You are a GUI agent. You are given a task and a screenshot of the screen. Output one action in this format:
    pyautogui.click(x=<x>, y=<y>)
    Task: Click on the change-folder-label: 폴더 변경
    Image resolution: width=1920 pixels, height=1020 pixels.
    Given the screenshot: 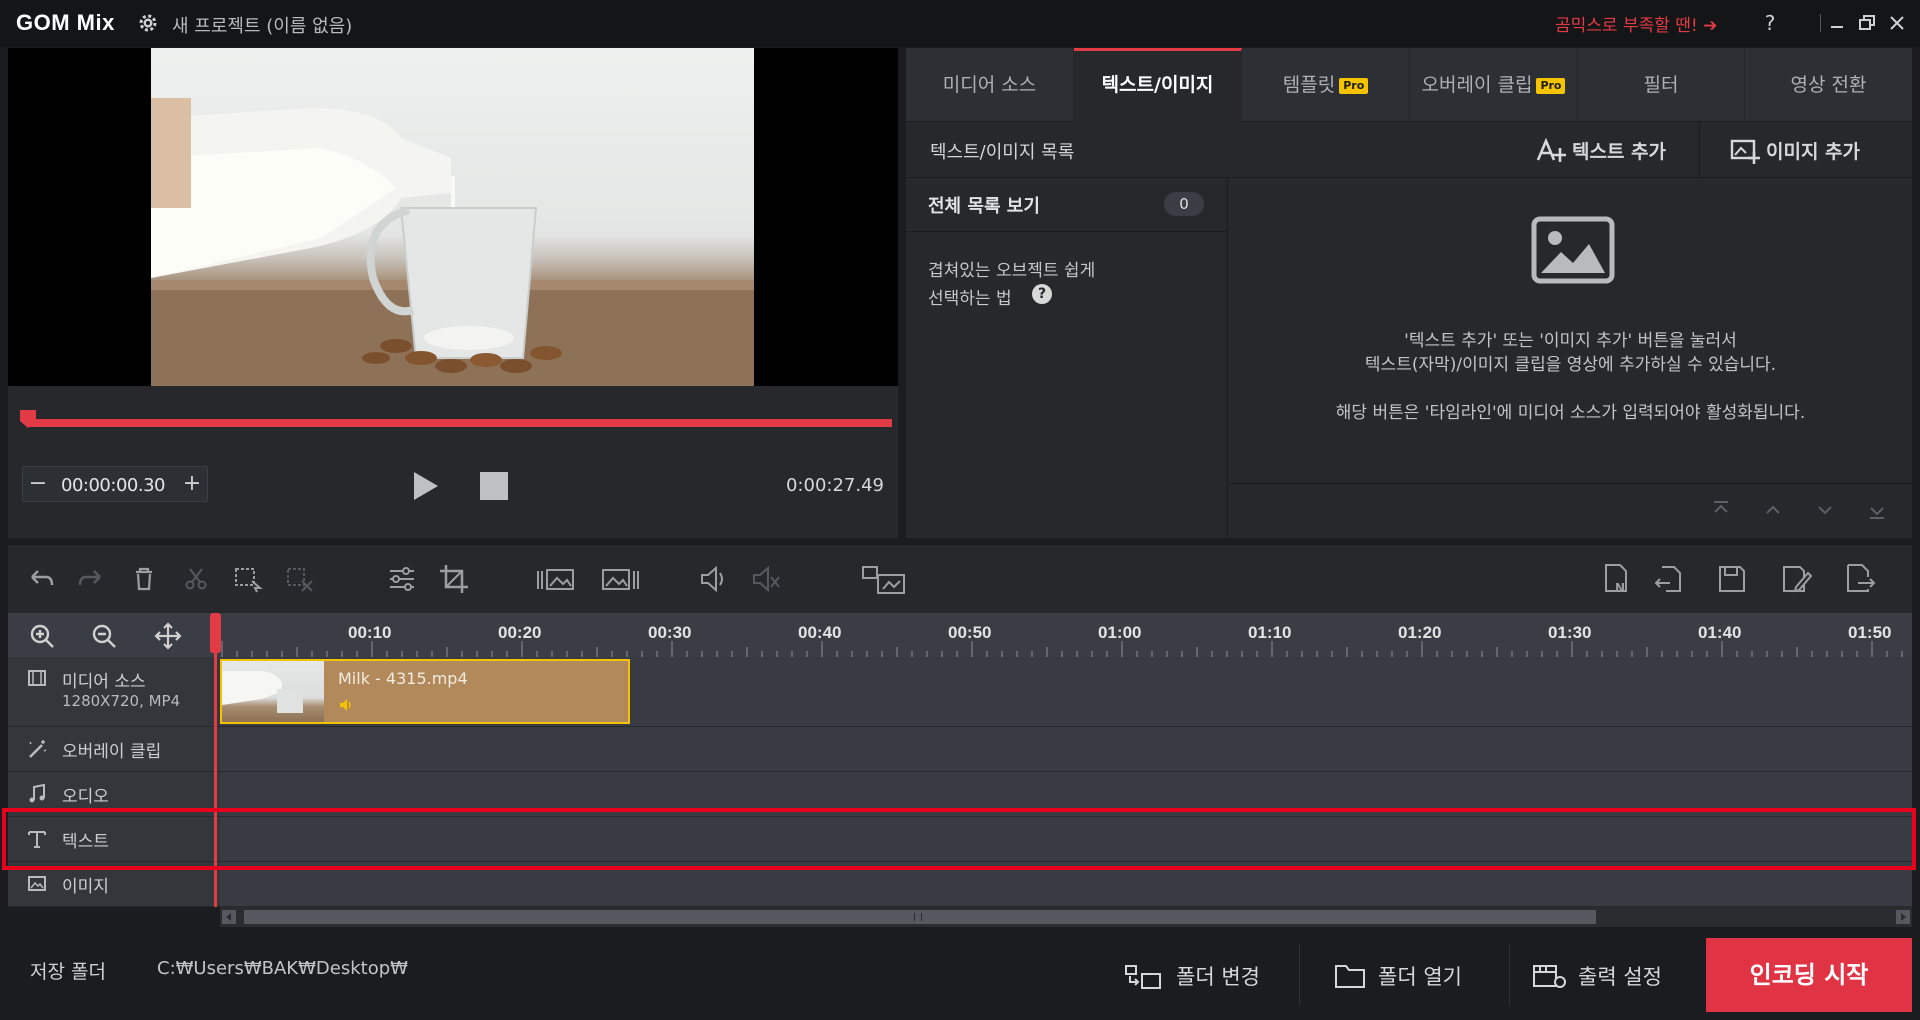 What is the action you would take?
    pyautogui.click(x=1218, y=977)
    